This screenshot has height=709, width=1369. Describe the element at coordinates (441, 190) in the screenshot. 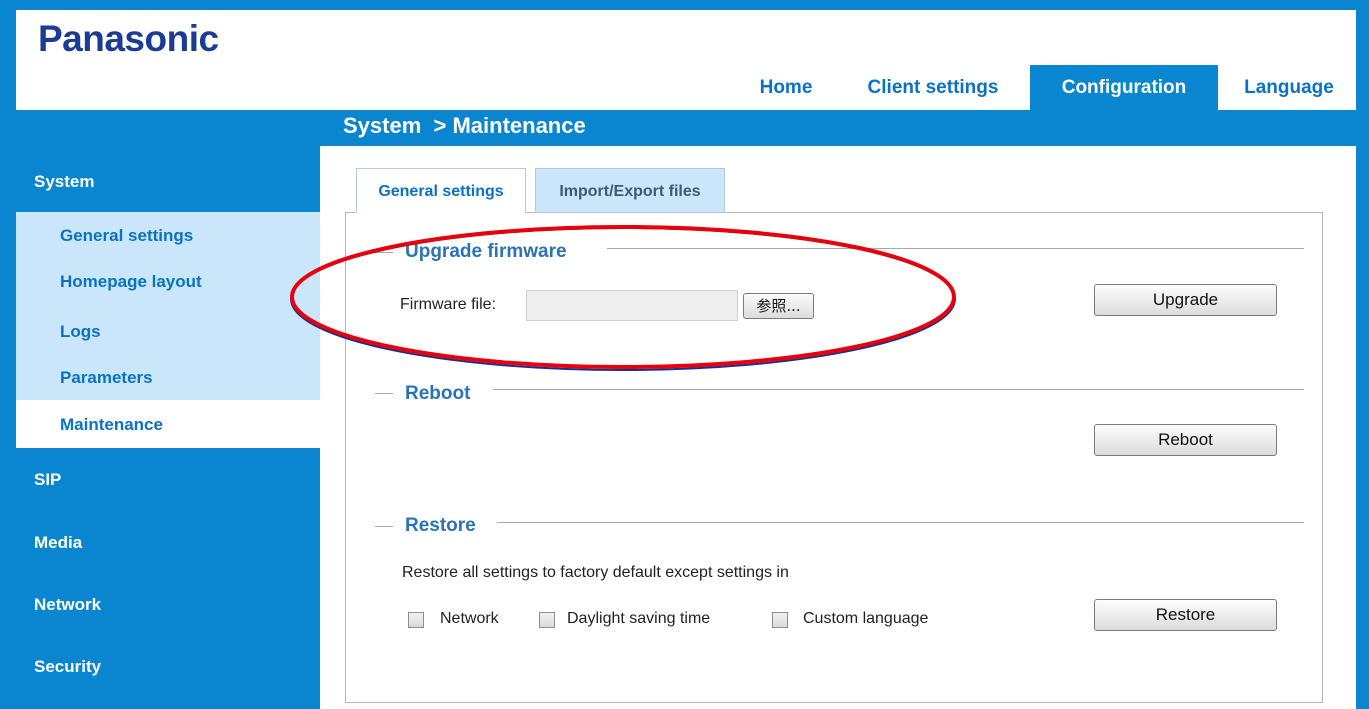

I see `subtab-general-settings: General settings` at that location.